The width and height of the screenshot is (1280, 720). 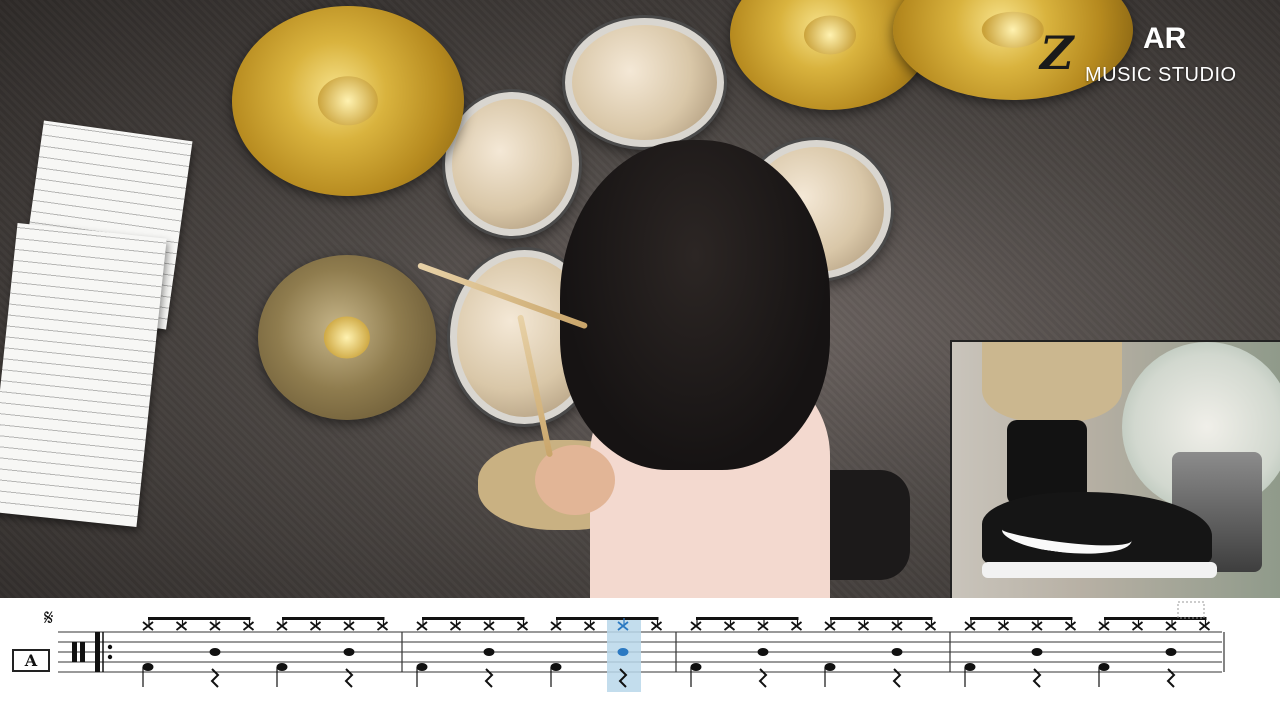 I want to click on crash-cymbal, so click(x=348, y=101).